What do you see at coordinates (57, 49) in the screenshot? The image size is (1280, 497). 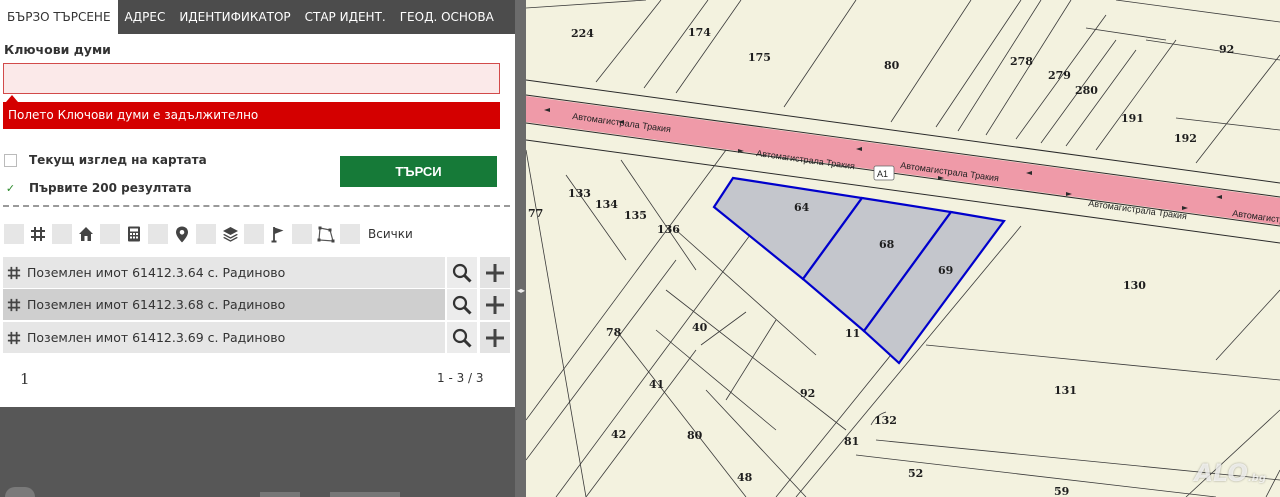 I see `keywords-label: Ключови думи` at bounding box center [57, 49].